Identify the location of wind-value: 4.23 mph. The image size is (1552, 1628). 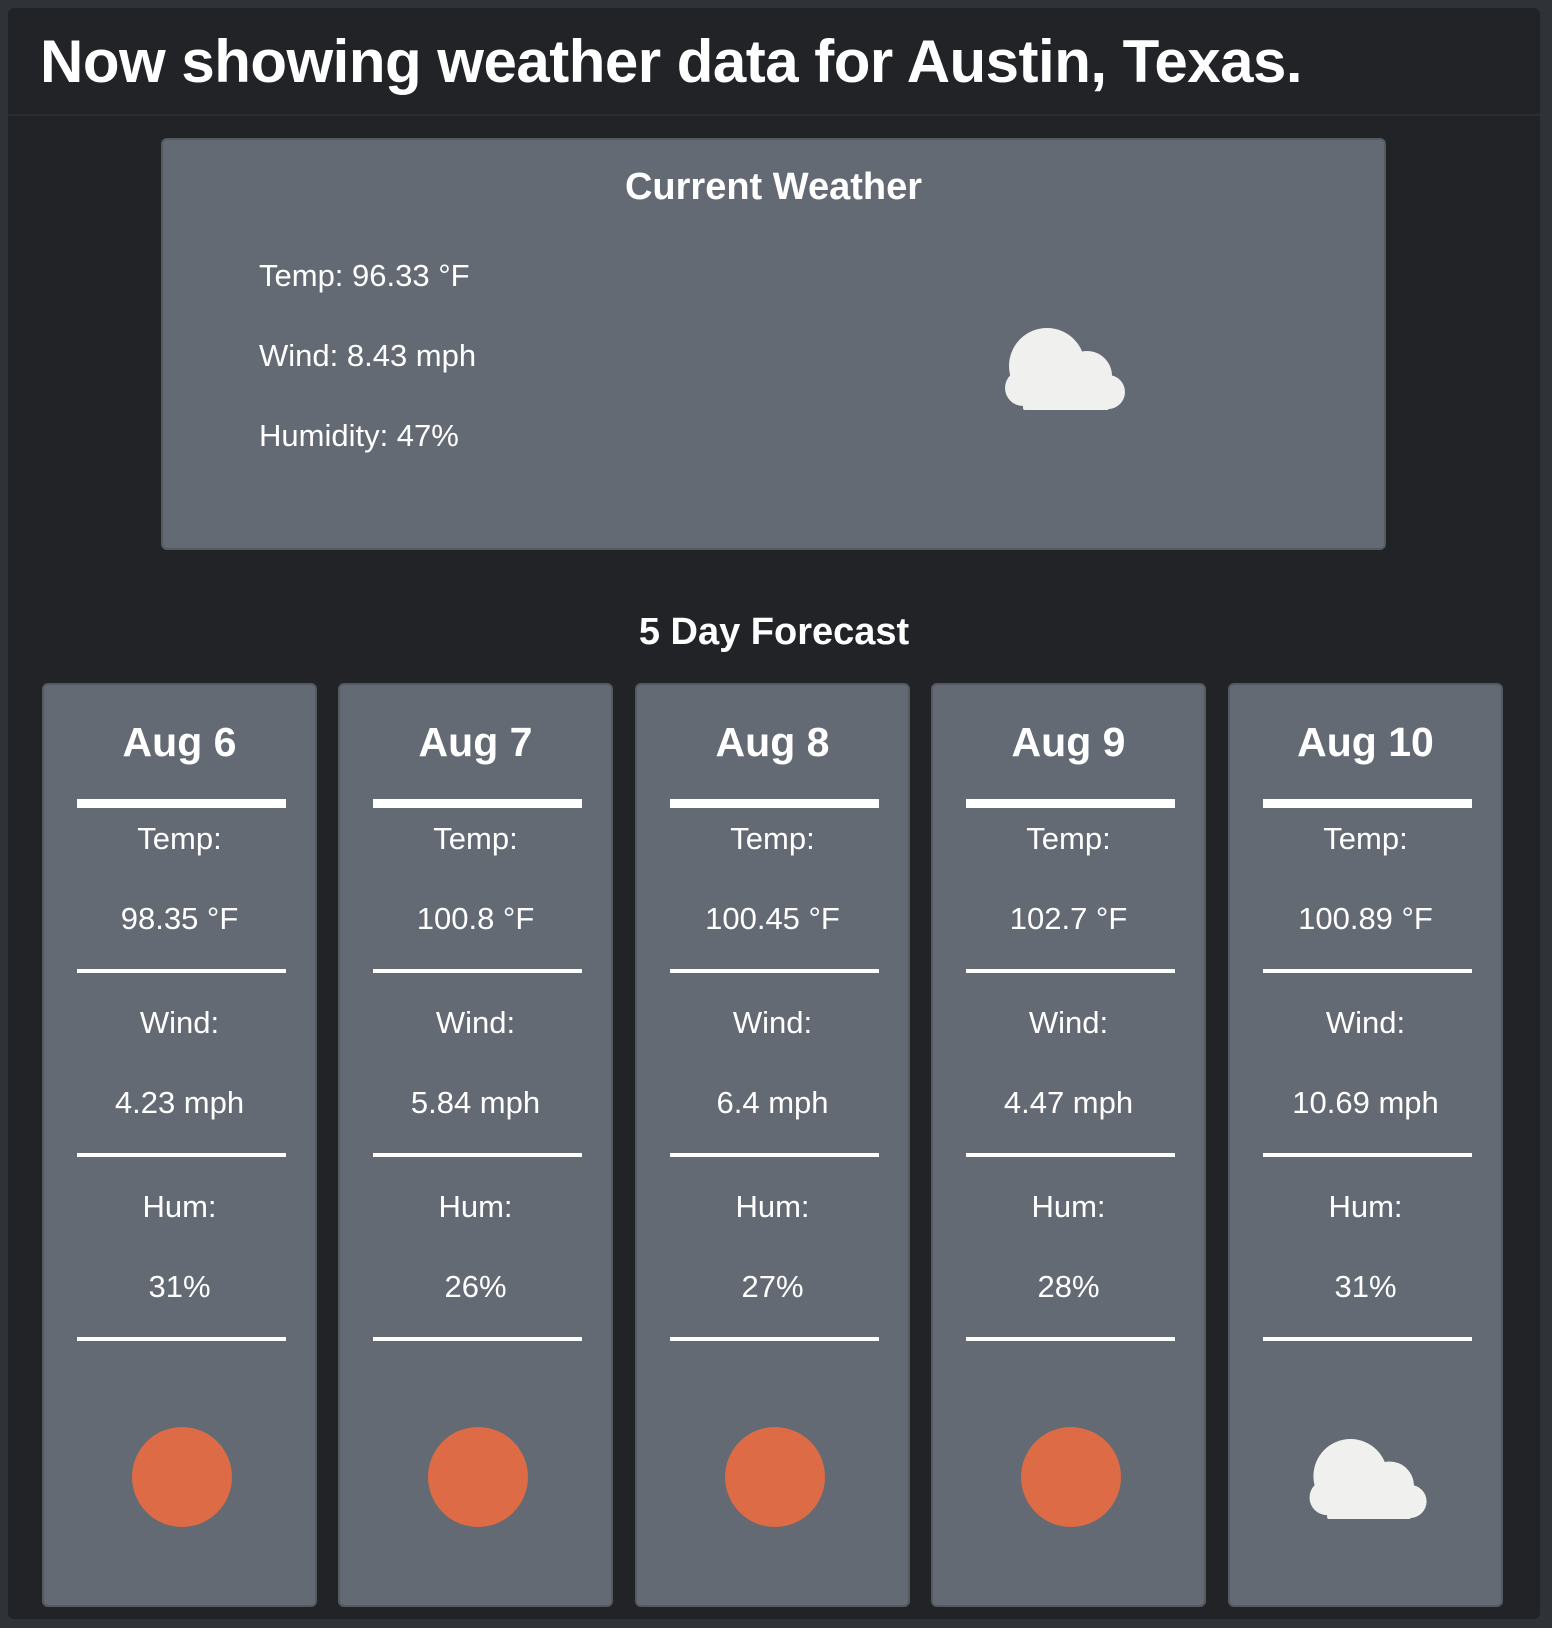
(179, 1102).